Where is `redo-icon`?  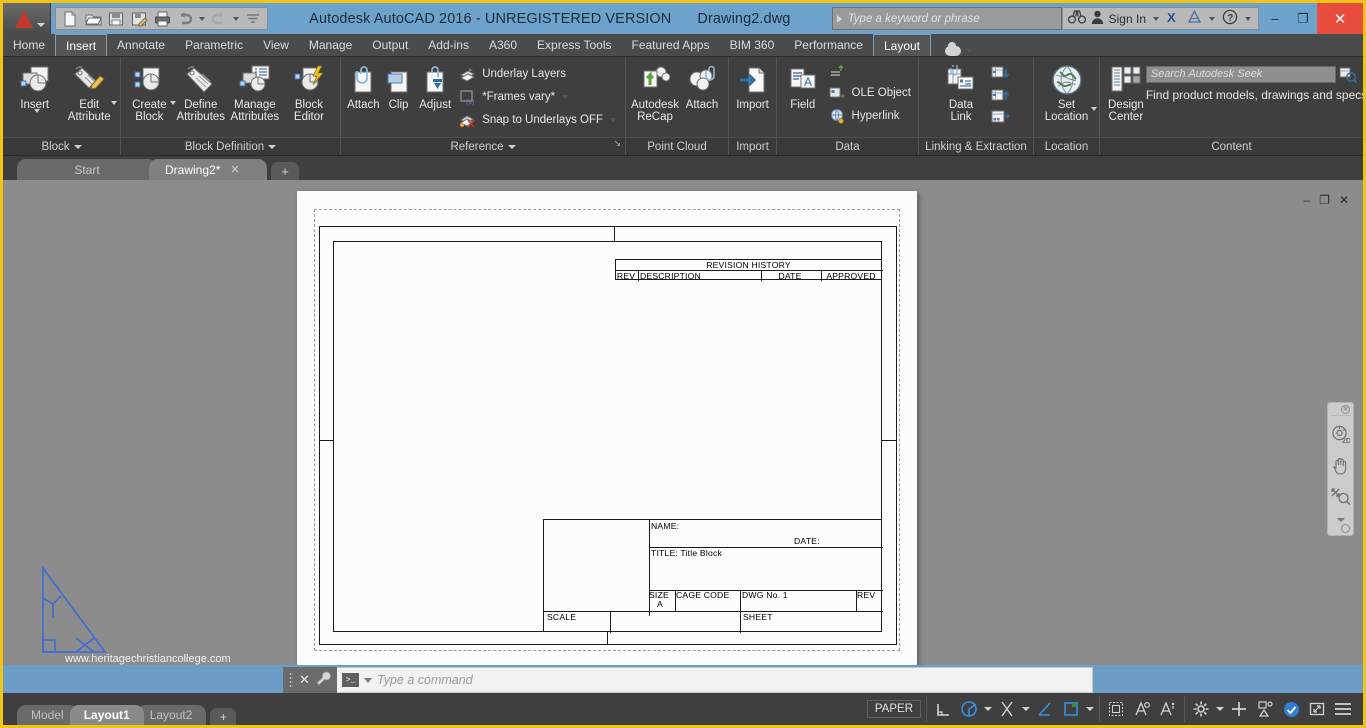
redo-icon is located at coordinates (219, 18).